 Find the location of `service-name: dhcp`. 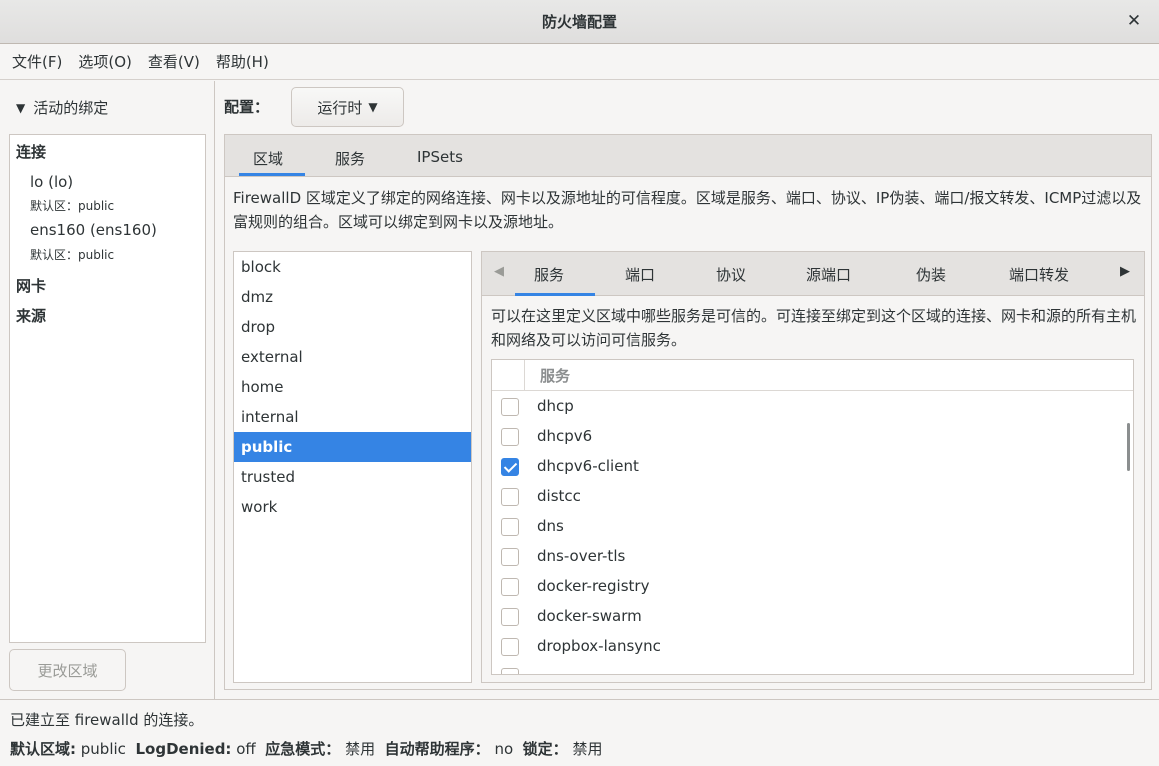

service-name: dhcp is located at coordinates (555, 406).